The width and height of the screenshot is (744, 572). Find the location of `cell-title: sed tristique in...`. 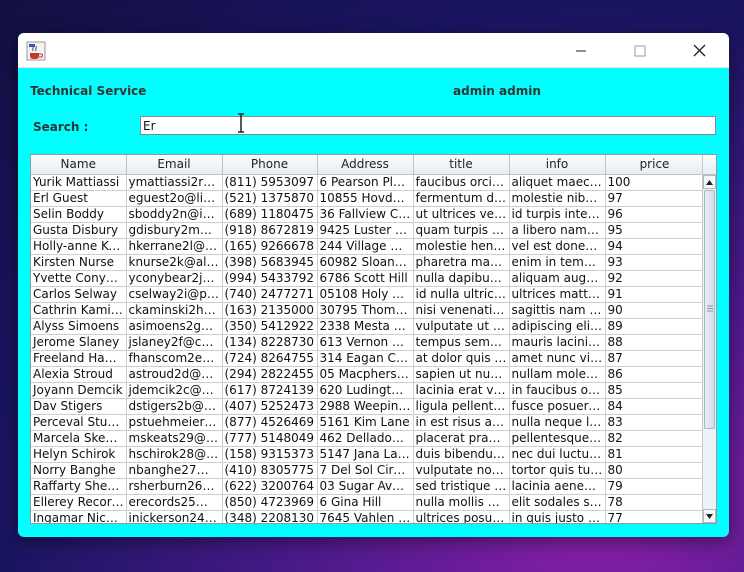

cell-title: sed tristique in... is located at coordinates (461, 486).